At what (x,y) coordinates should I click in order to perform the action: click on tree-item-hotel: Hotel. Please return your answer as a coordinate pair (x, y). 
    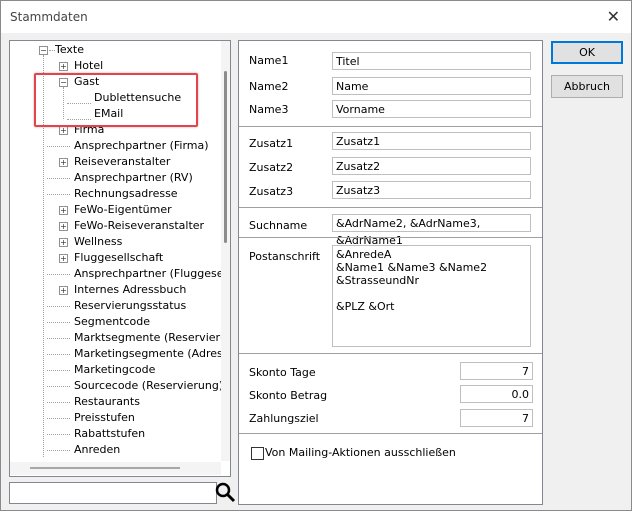
    Looking at the image, I should click on (88, 66).